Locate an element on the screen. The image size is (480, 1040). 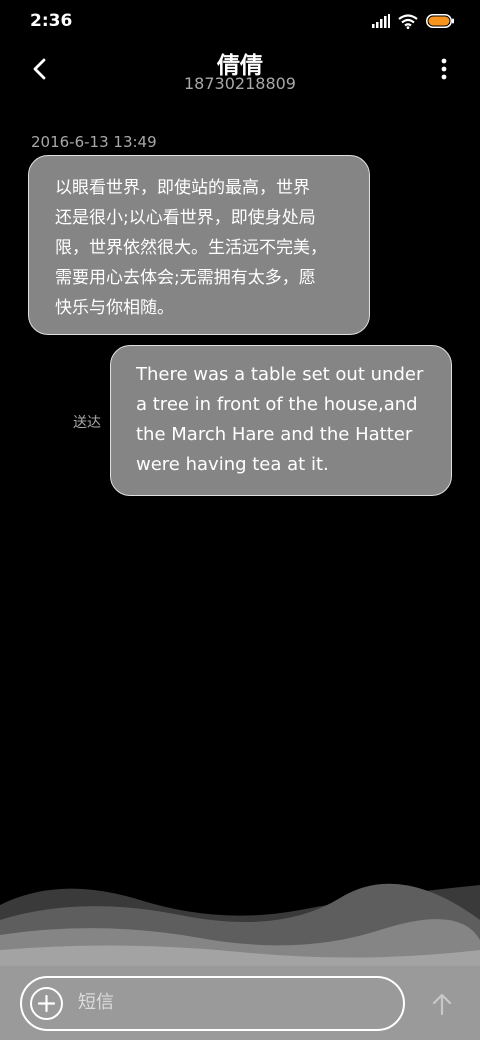
message-line: 需要用心去体会;无需拥有太多，愿 is located at coordinates (185, 278).